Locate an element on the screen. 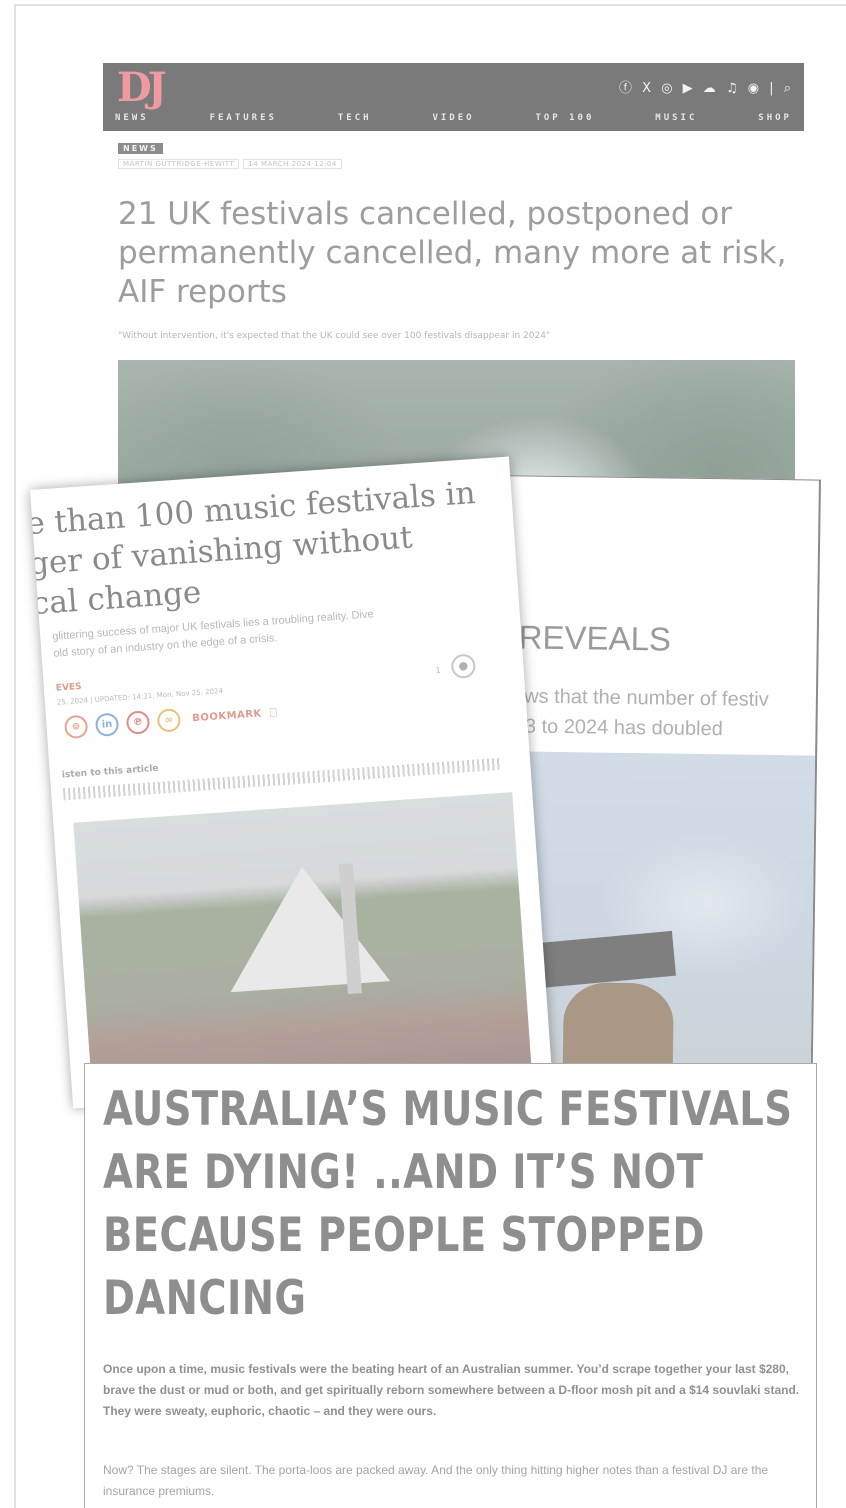 This screenshot has width=846, height=1508. category-tag: NEWS is located at coordinates (140, 148).